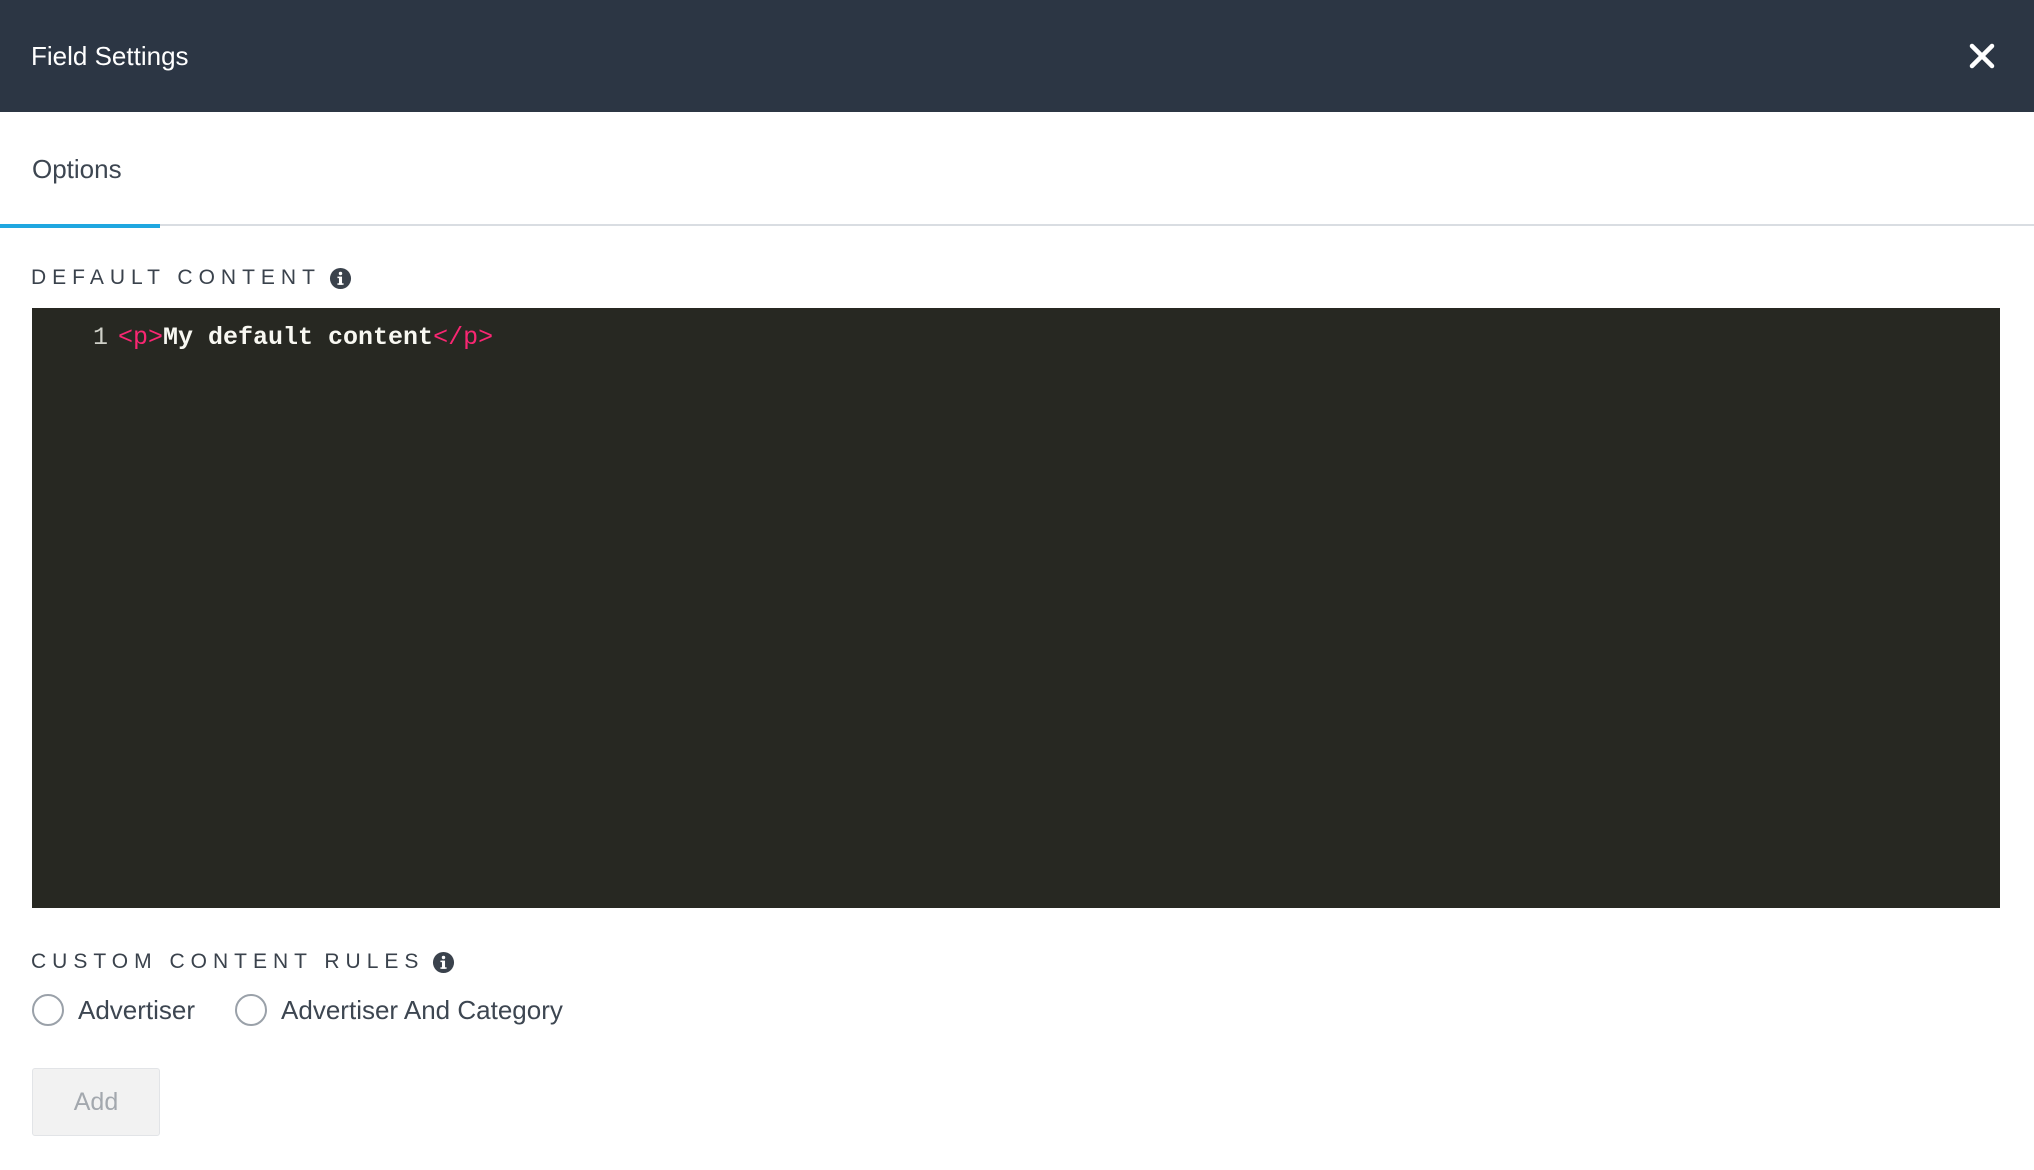 Image resolution: width=2034 pixels, height=1170 pixels. Describe the element at coordinates (80, 226) in the screenshot. I see `active-tab-indicator` at that location.